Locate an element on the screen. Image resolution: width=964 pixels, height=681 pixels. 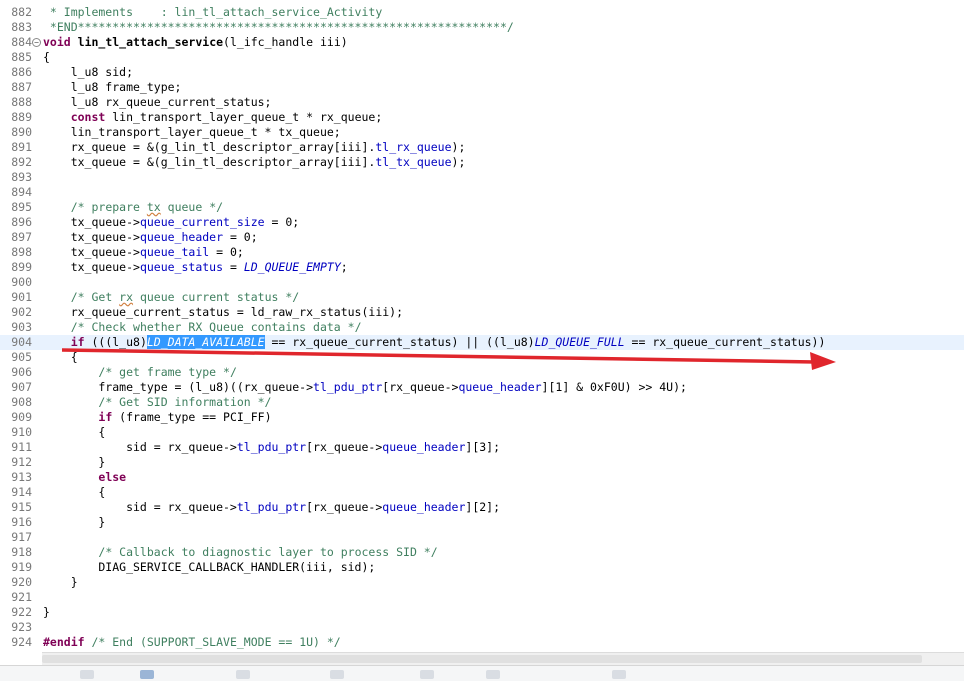
code-line: 913 else is located at coordinates (482, 477).